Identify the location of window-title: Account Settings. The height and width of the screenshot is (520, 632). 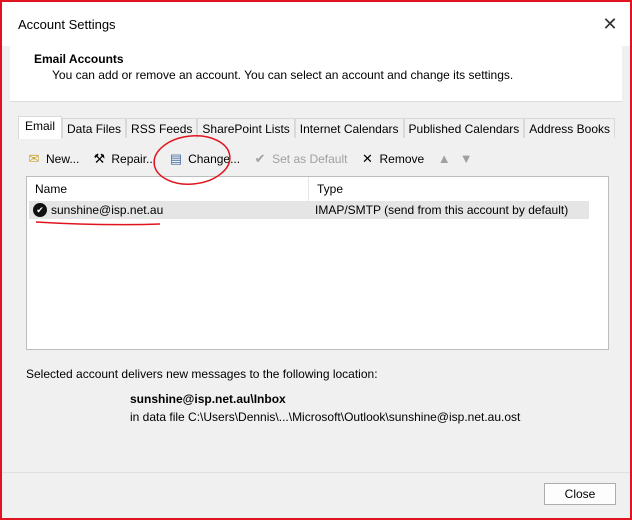
(67, 24).